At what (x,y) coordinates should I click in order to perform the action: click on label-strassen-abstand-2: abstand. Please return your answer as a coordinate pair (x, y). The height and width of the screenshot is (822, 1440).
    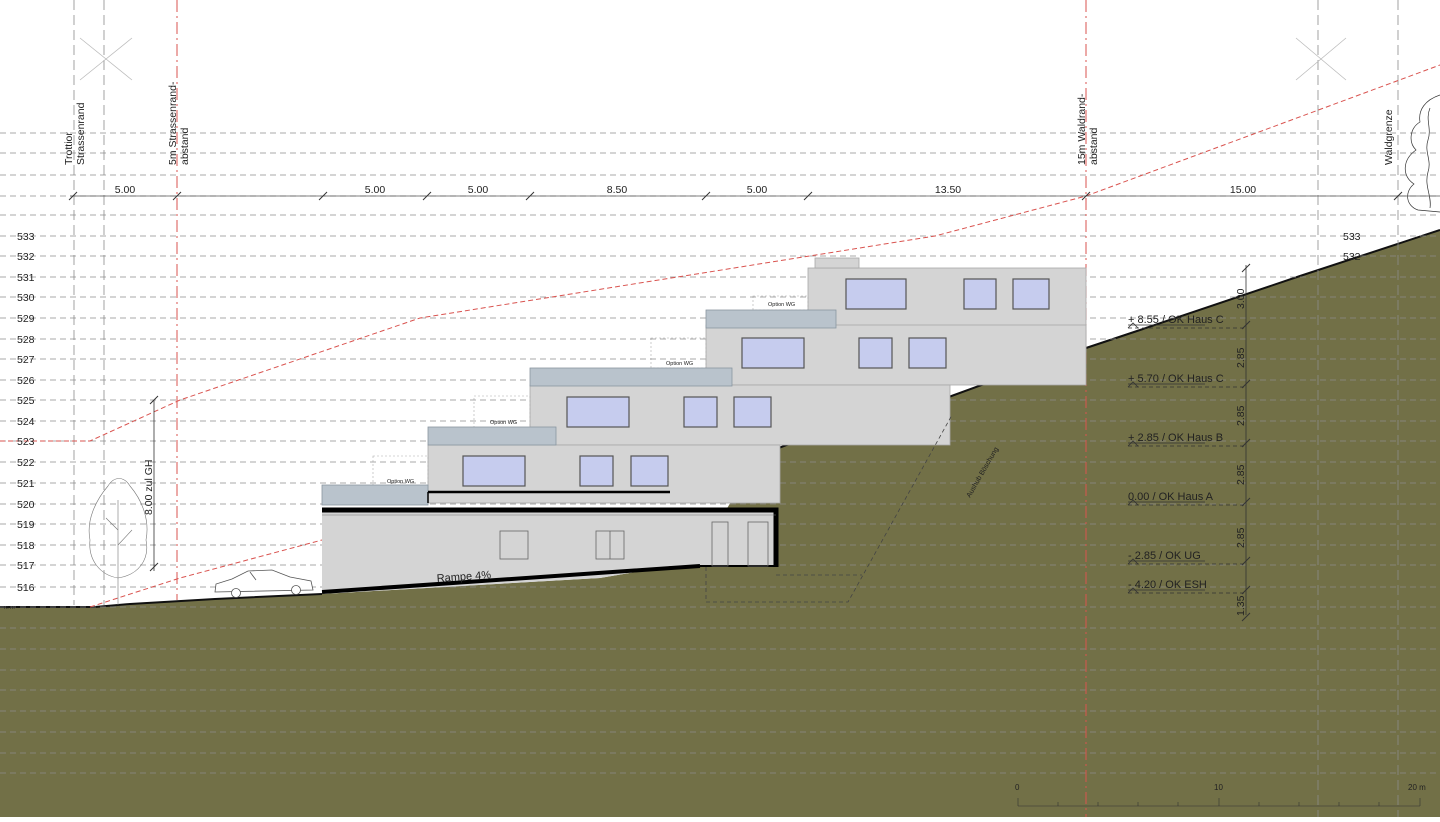
    Looking at the image, I should click on (185, 146).